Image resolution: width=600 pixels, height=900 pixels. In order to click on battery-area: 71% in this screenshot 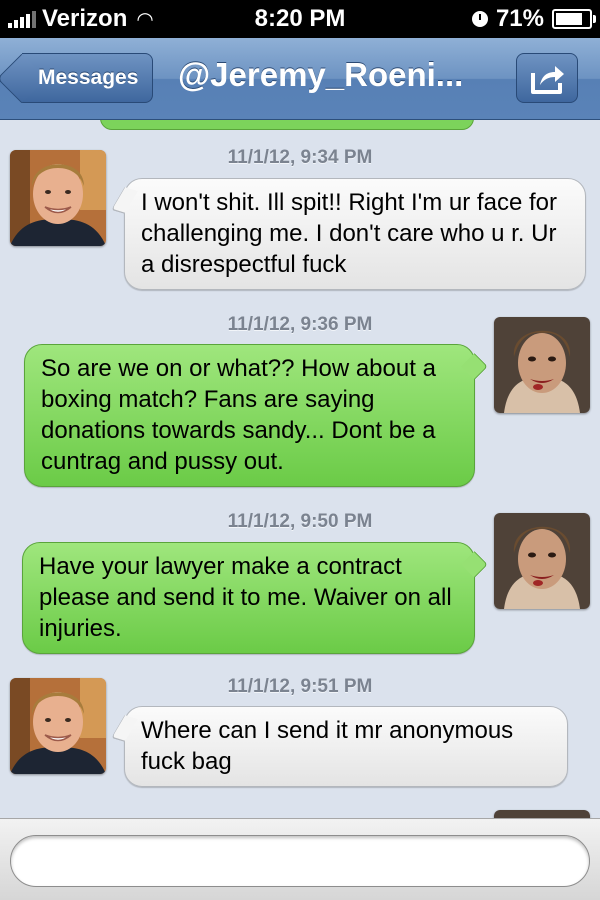, I will do `click(533, 19)`.